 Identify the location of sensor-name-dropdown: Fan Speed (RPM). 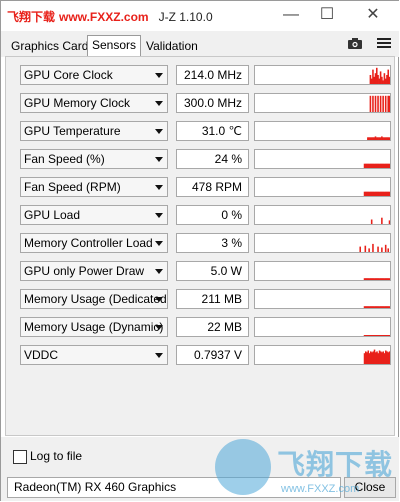
(94, 187).